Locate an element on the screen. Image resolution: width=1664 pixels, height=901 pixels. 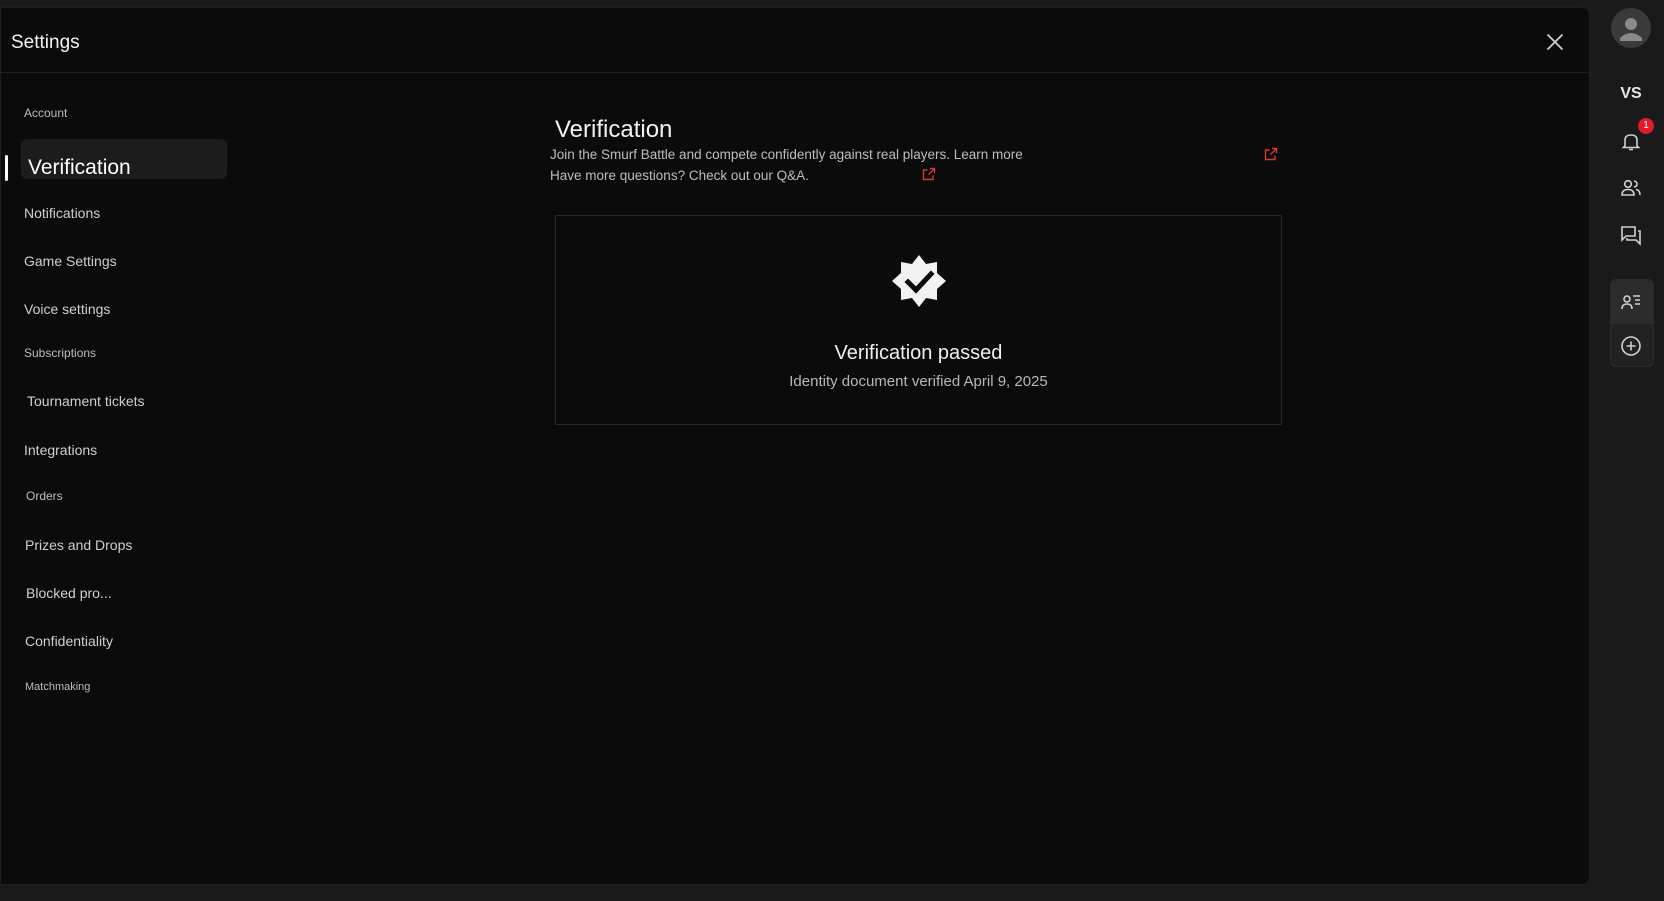
vs-button: VS is located at coordinates (1631, 94).